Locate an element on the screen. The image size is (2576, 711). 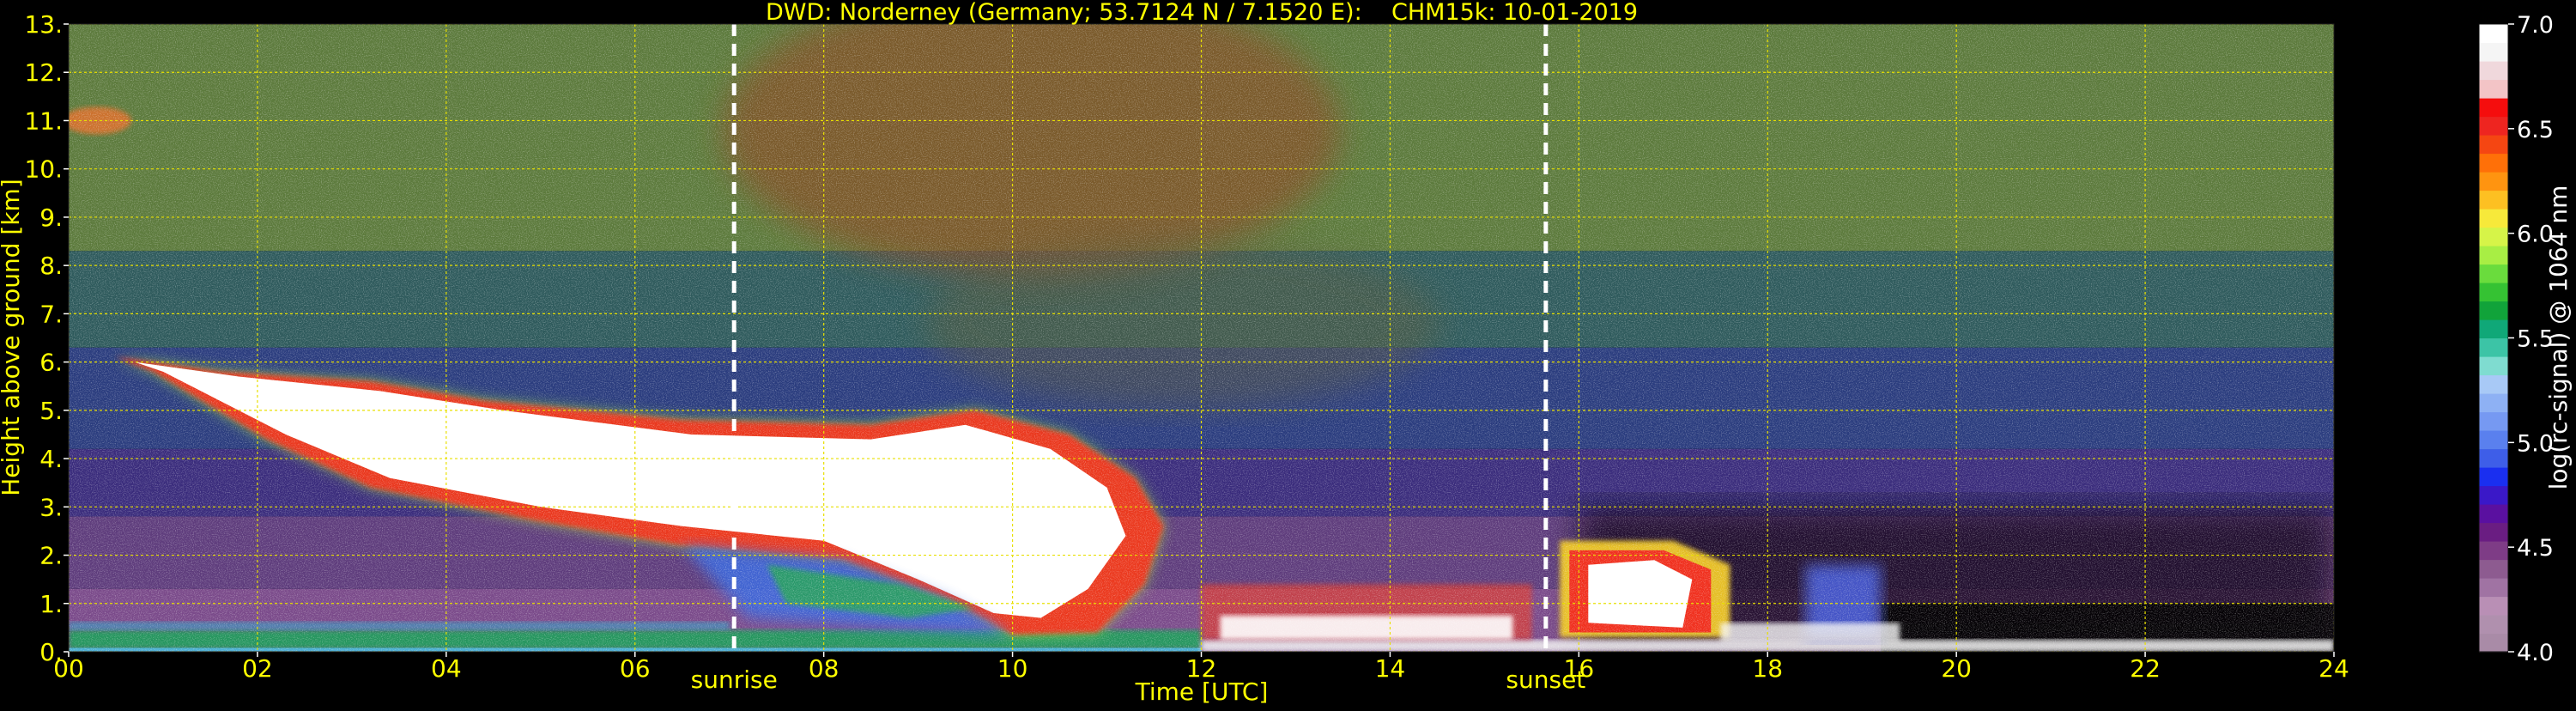
x-axis-label: Time [UTC] is located at coordinates (1202, 692).